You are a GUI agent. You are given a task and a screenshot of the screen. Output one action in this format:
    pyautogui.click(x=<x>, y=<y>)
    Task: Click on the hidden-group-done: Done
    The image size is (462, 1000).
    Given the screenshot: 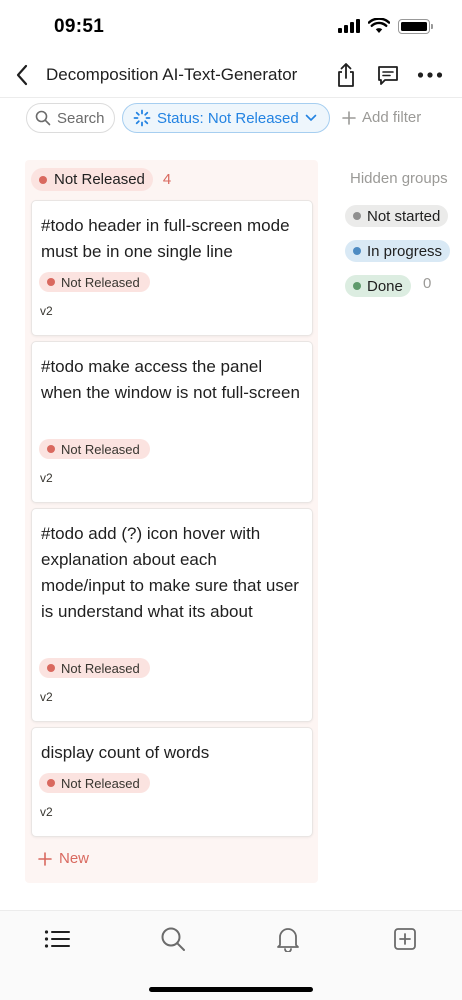 What is the action you would take?
    pyautogui.click(x=378, y=286)
    